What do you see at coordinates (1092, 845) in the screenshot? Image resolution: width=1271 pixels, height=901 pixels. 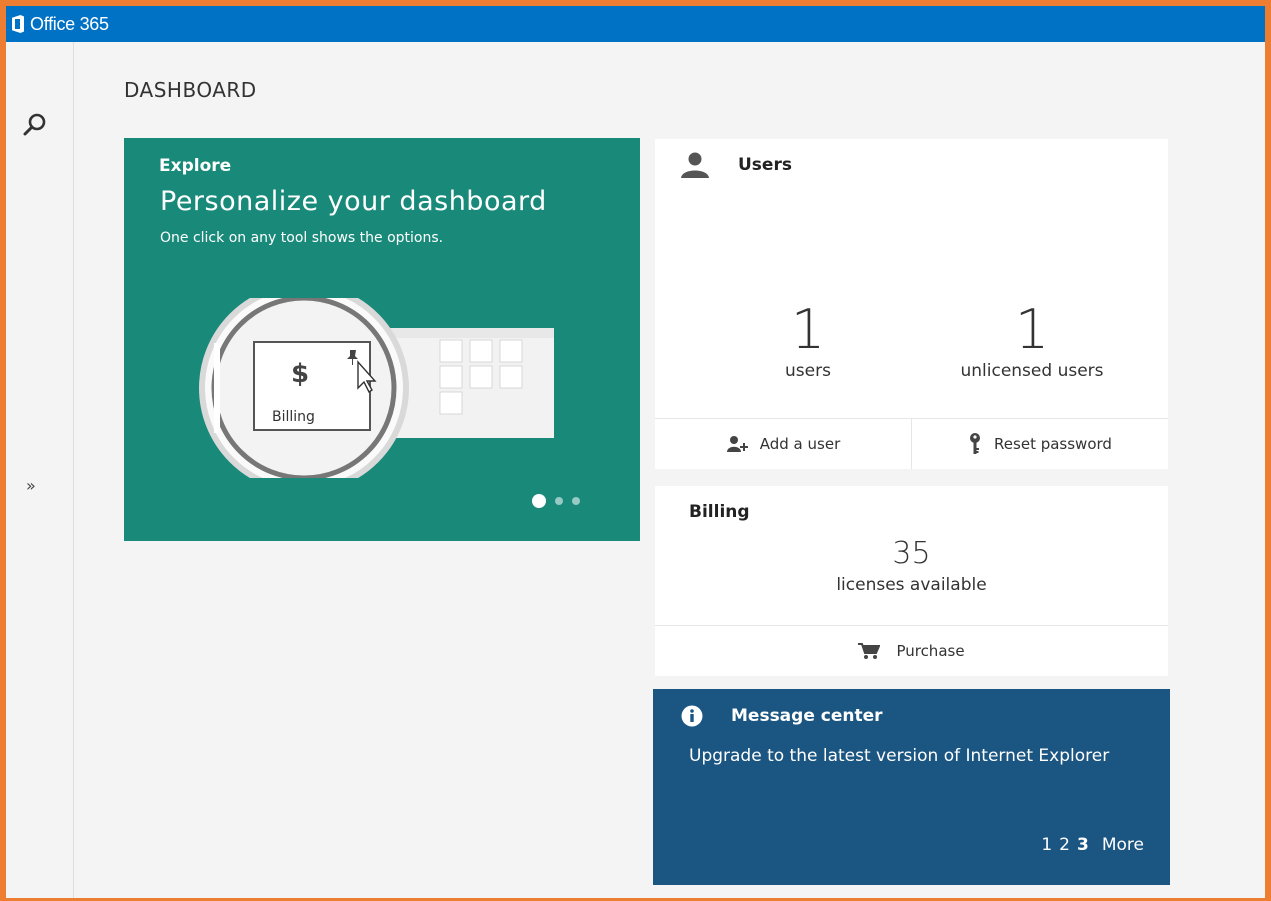 I see `message-pager: 1 2 3 More` at bounding box center [1092, 845].